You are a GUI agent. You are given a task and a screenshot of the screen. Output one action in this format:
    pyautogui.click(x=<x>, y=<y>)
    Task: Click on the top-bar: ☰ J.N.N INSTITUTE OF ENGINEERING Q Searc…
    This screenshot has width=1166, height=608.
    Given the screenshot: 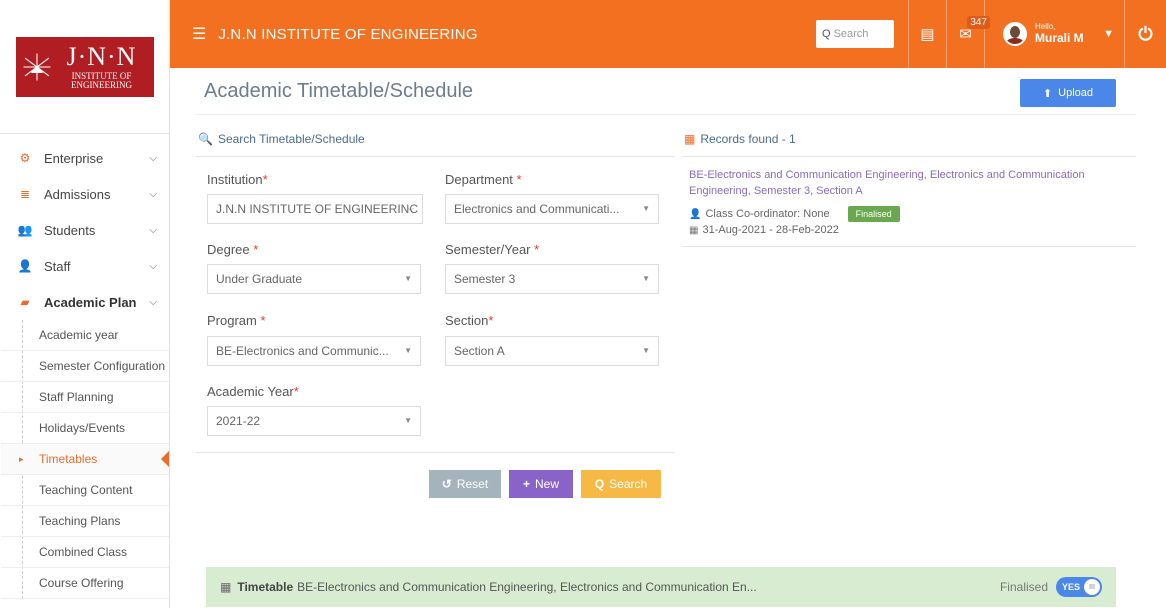 What is the action you would take?
    pyautogui.click(x=668, y=34)
    